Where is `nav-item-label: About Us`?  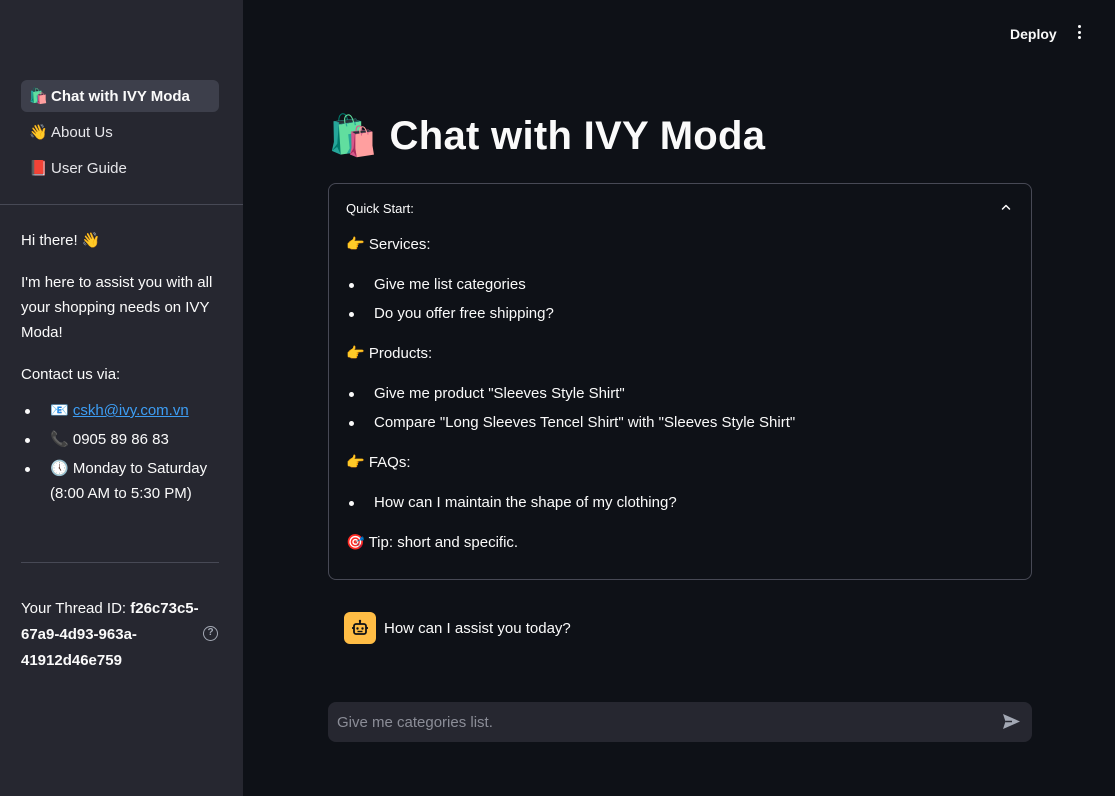 nav-item-label: About Us is located at coordinates (82, 132).